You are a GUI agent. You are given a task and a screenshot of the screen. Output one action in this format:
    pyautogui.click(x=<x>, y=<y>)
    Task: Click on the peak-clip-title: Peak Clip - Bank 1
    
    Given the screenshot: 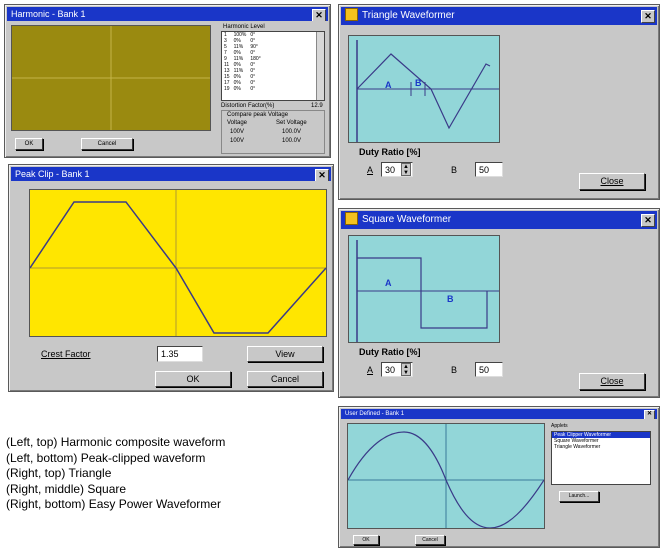 What is the action you would take?
    pyautogui.click(x=52, y=174)
    